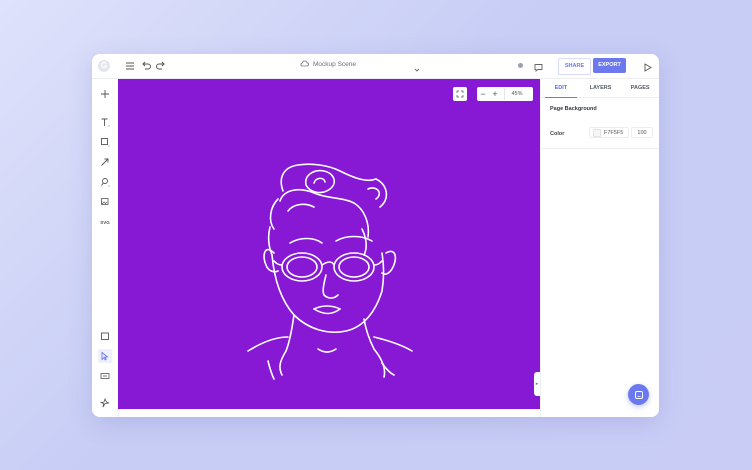 The image size is (752, 470). What do you see at coordinates (609, 65) in the screenshot?
I see `export-button: EXPORT` at bounding box center [609, 65].